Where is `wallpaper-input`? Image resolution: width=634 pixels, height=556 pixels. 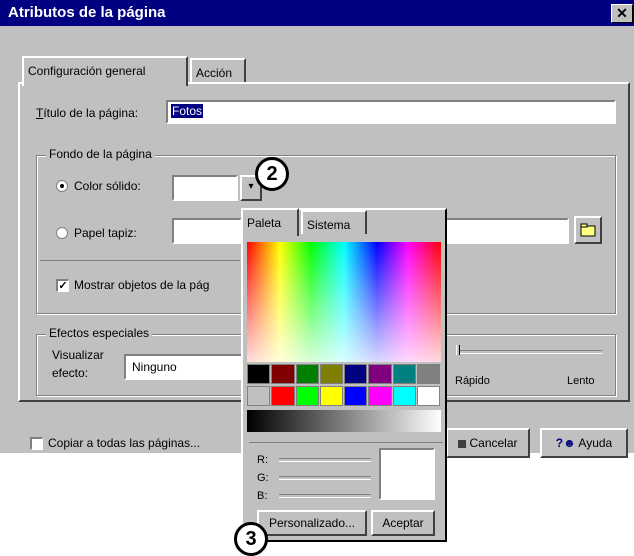 wallpaper-input is located at coordinates (207, 231).